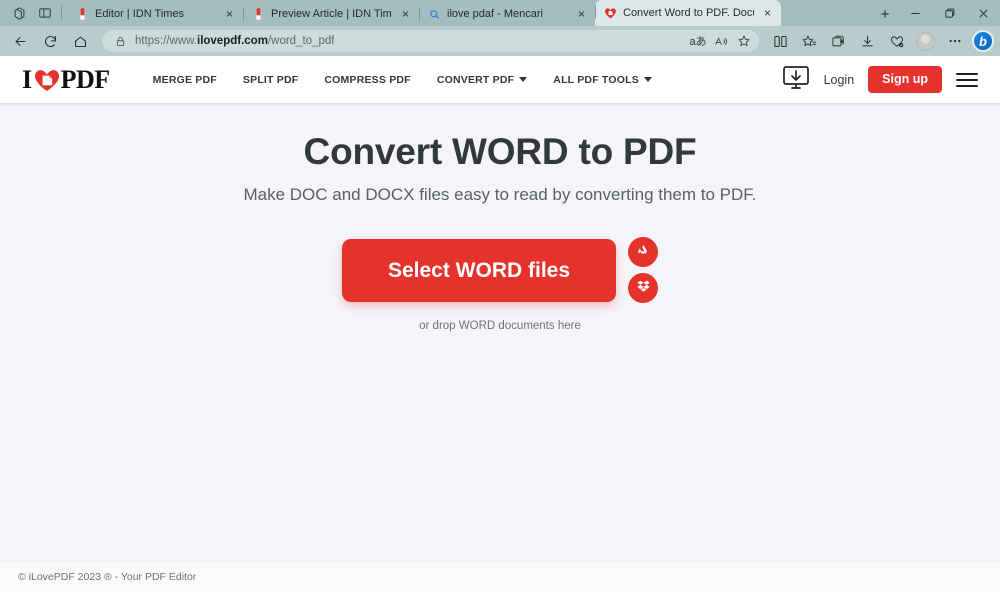 This screenshot has height=592, width=1000. What do you see at coordinates (905, 79) in the screenshot?
I see `signup-button: Sign up` at bounding box center [905, 79].